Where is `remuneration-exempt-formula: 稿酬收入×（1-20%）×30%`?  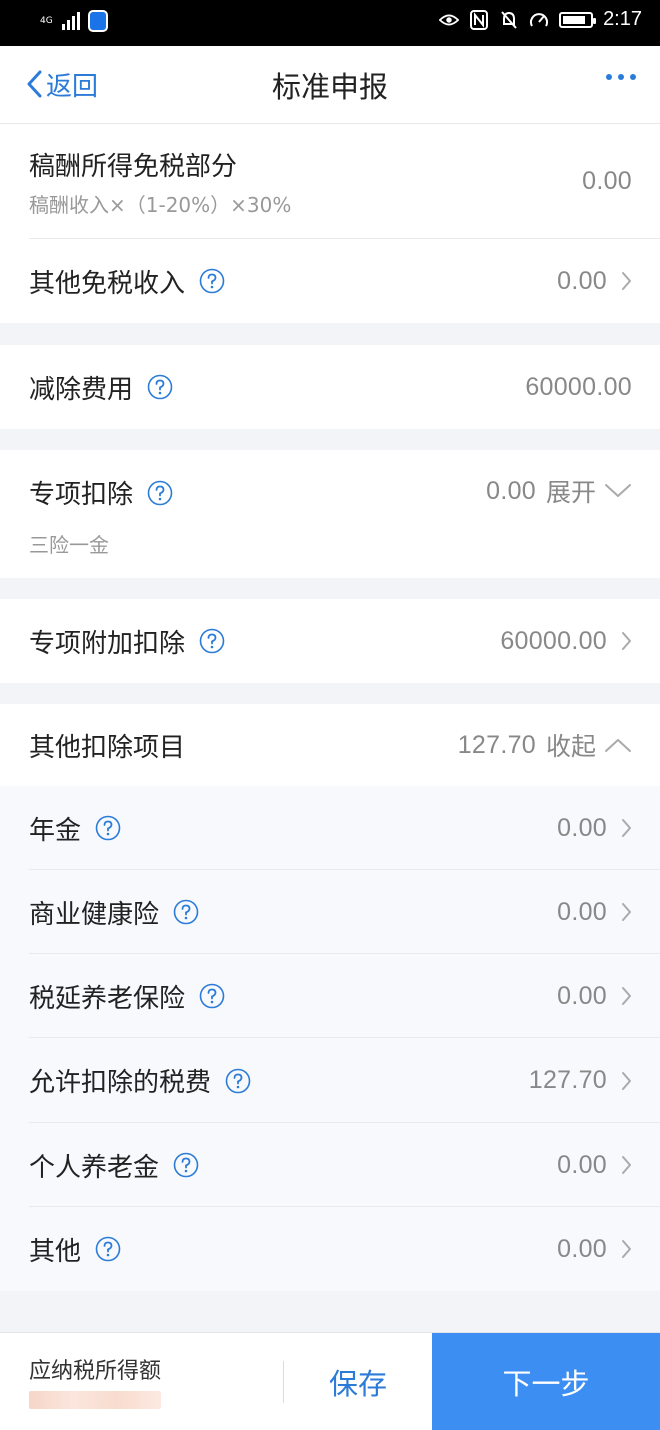 remuneration-exempt-formula: 稿酬收入×（1-20%）×30% is located at coordinates (160, 204).